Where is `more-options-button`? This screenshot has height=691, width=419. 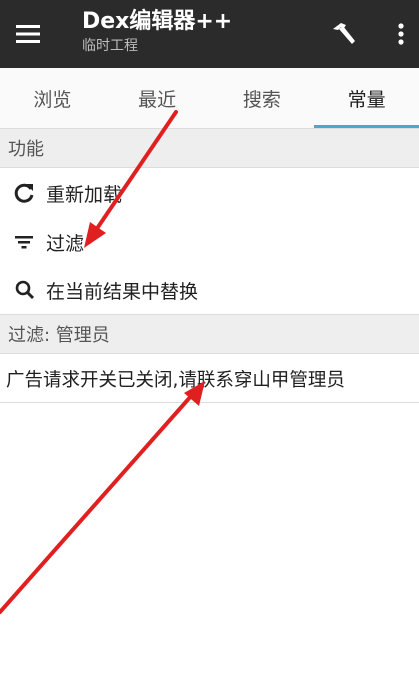
more-options-button is located at coordinates (401, 34).